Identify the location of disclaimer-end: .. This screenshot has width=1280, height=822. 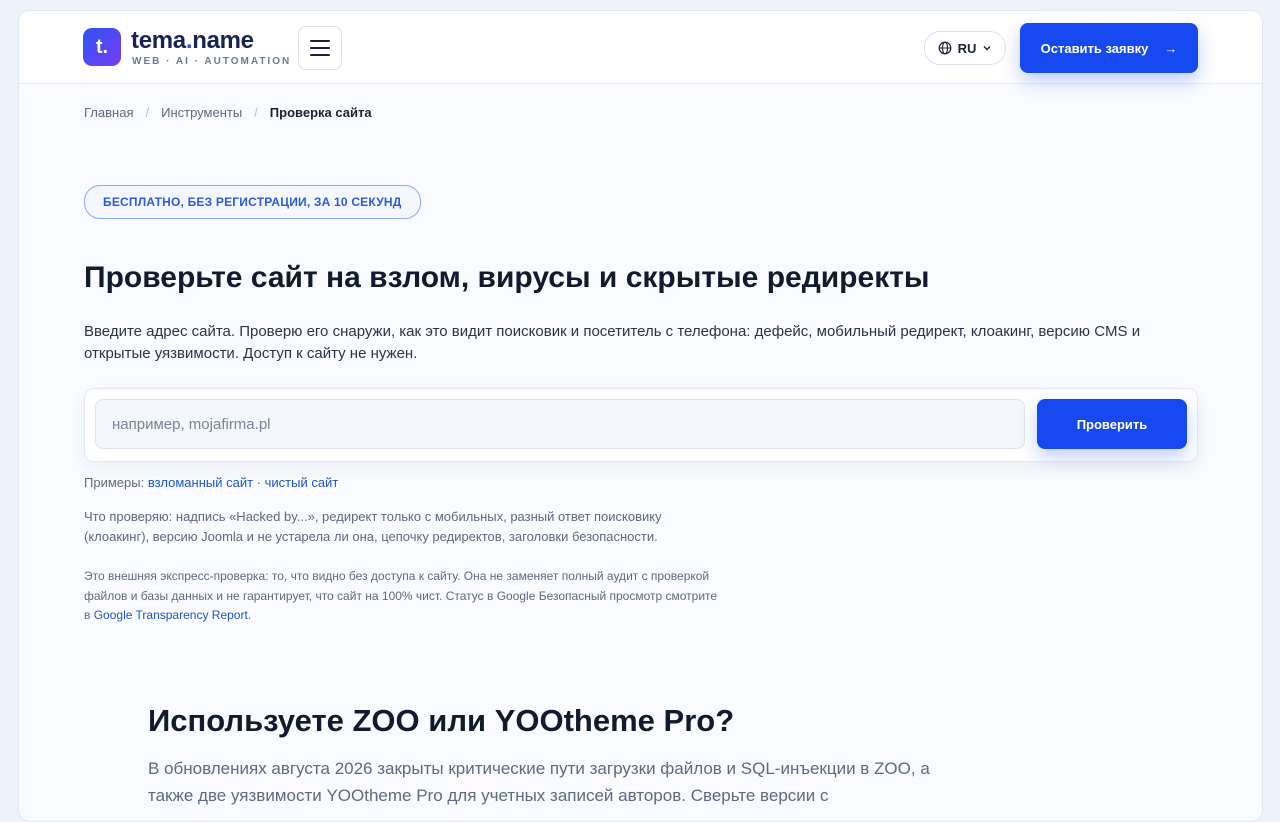
(249, 615).